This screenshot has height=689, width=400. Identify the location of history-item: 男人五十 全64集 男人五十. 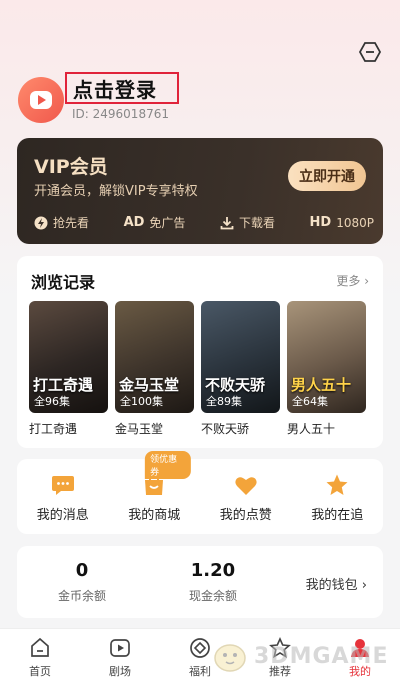
(326, 369).